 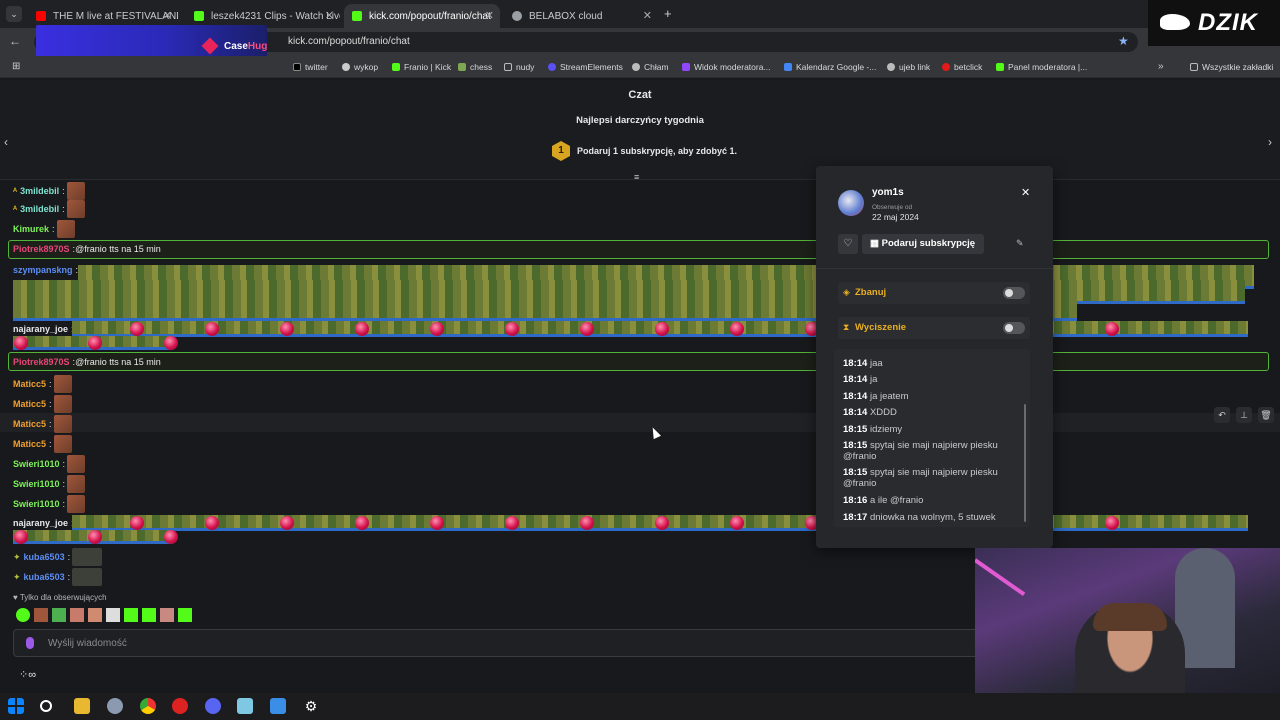 What do you see at coordinates (421, 67) in the screenshot?
I see `bookmark-franio: Franio | Kick` at bounding box center [421, 67].